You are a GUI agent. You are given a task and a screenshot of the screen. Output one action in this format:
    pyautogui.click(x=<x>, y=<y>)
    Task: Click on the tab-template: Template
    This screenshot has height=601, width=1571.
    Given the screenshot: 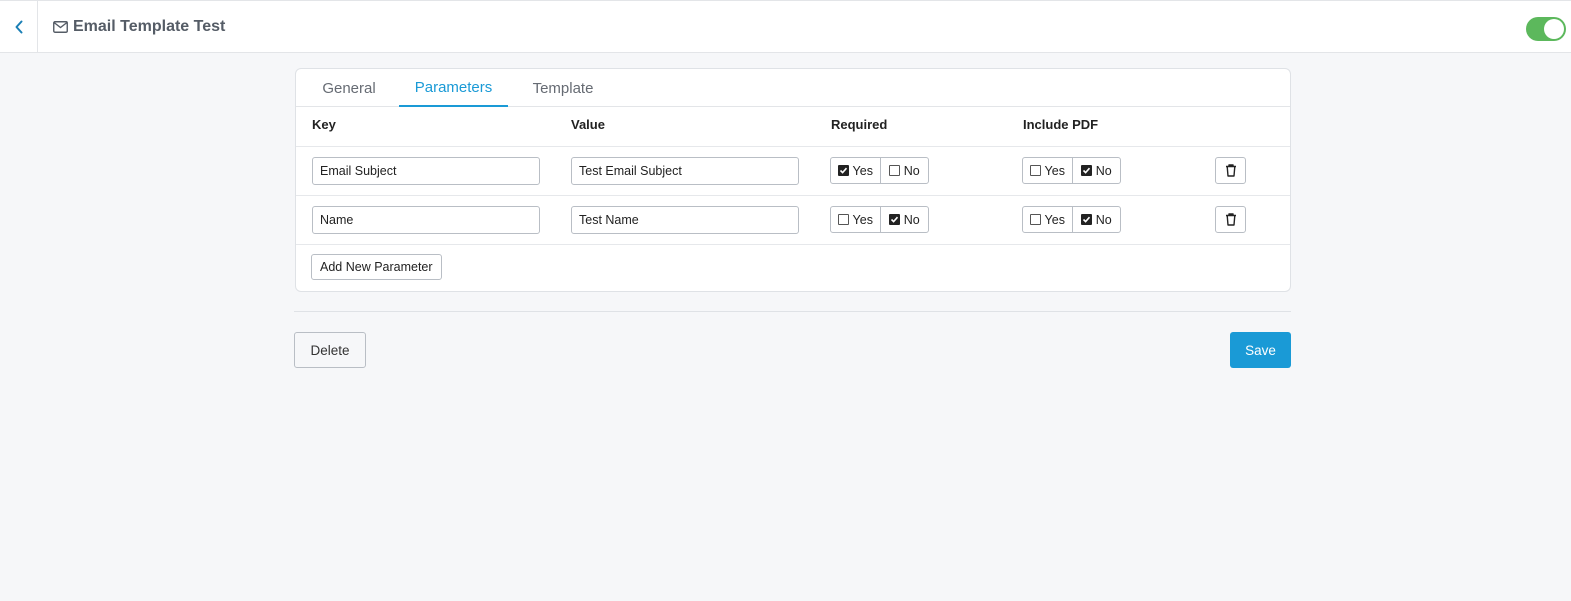 What is the action you would take?
    pyautogui.click(x=563, y=88)
    